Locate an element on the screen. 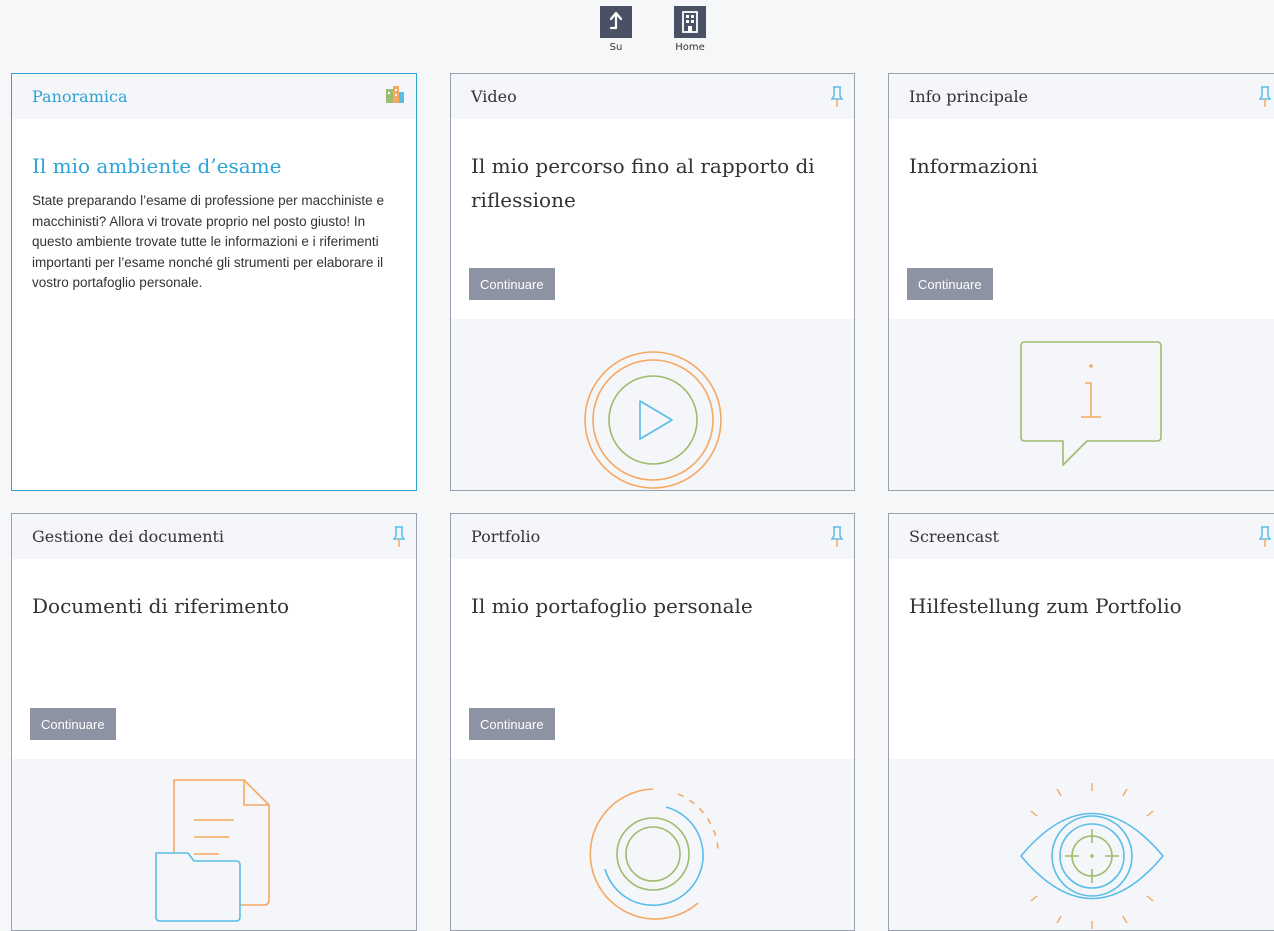 The height and width of the screenshot is (931, 1274). home-button: Home is located at coordinates (690, 29).